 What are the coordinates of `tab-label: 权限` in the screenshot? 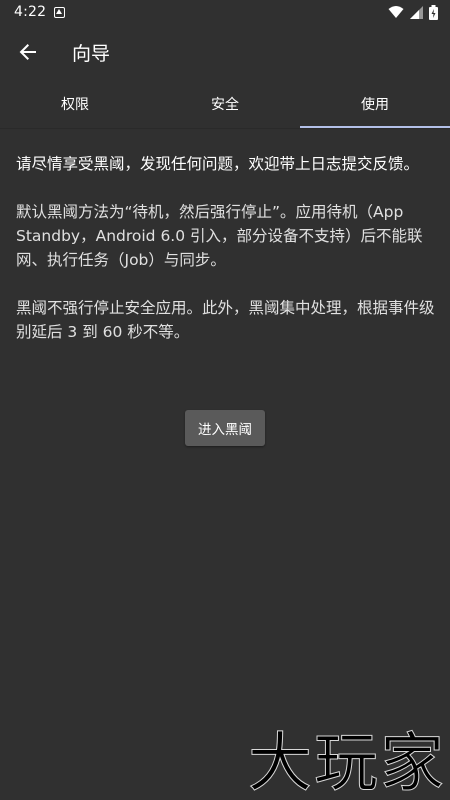 It's located at (75, 105).